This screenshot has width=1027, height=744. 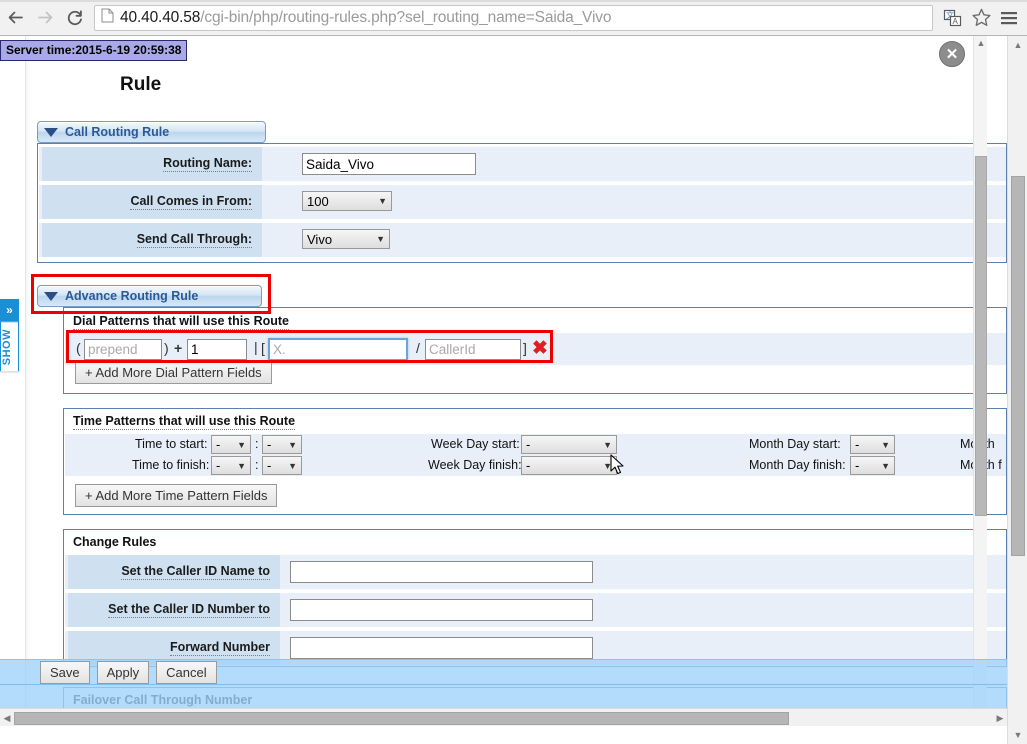 What do you see at coordinates (123, 672) in the screenshot?
I see `apply-button: Apply` at bounding box center [123, 672].